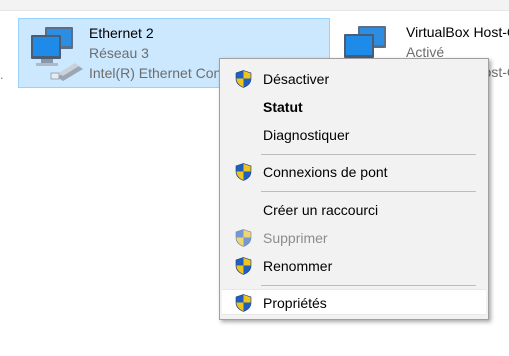 The image size is (509, 356). What do you see at coordinates (121, 33) in the screenshot?
I see `adapter-name: Ethernet 2` at bounding box center [121, 33].